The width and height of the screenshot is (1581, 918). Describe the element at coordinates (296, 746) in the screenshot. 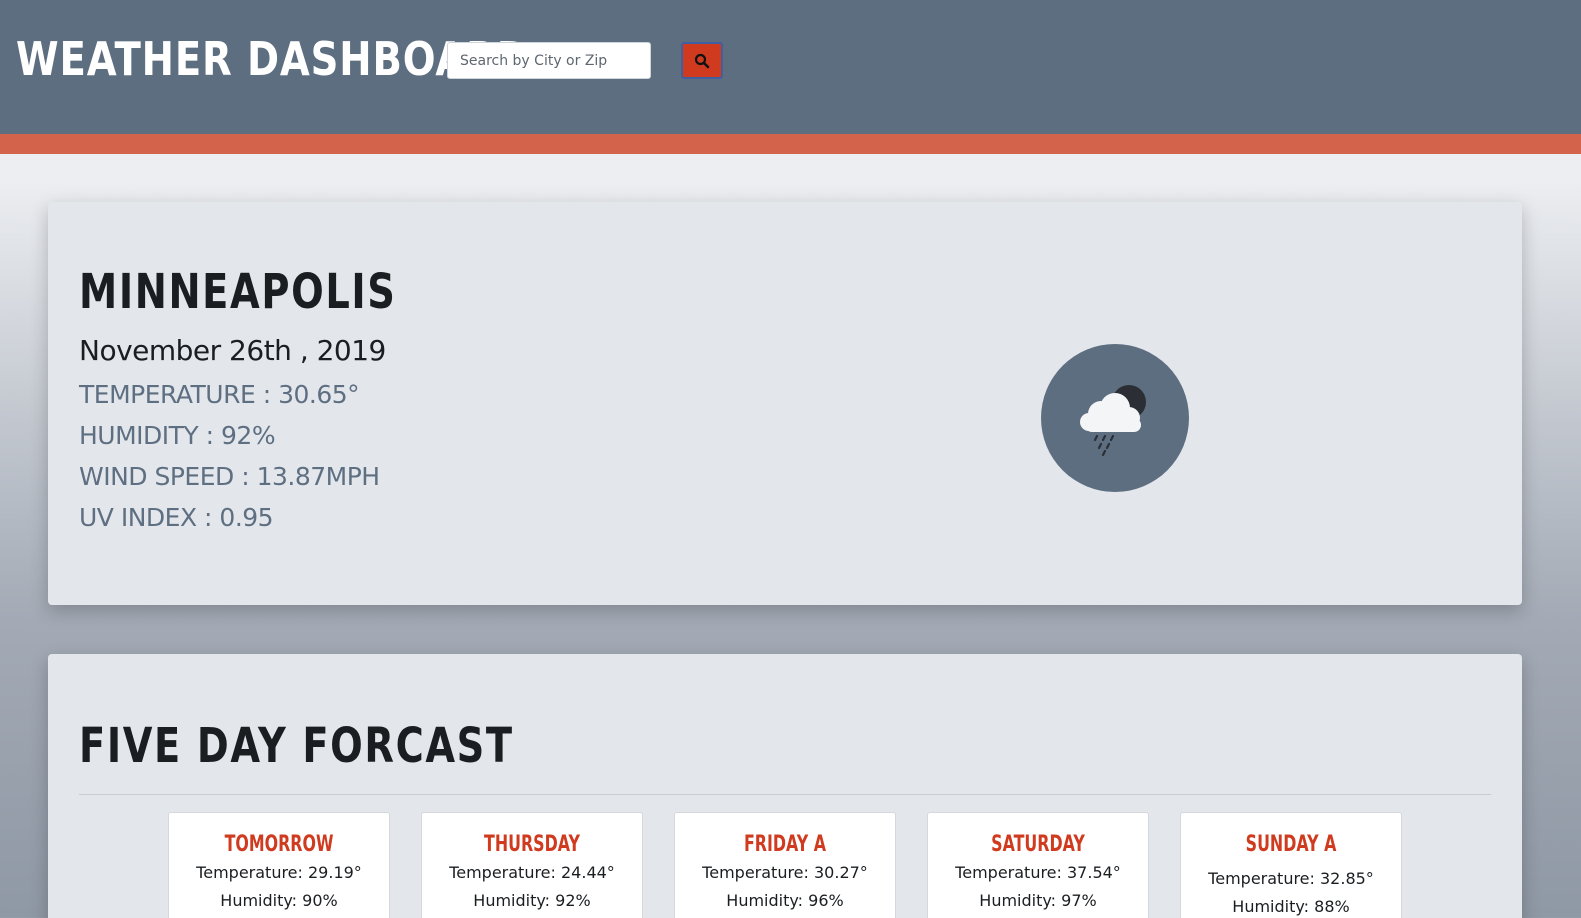

I see `forecast-title: Five Day Forcast` at that location.